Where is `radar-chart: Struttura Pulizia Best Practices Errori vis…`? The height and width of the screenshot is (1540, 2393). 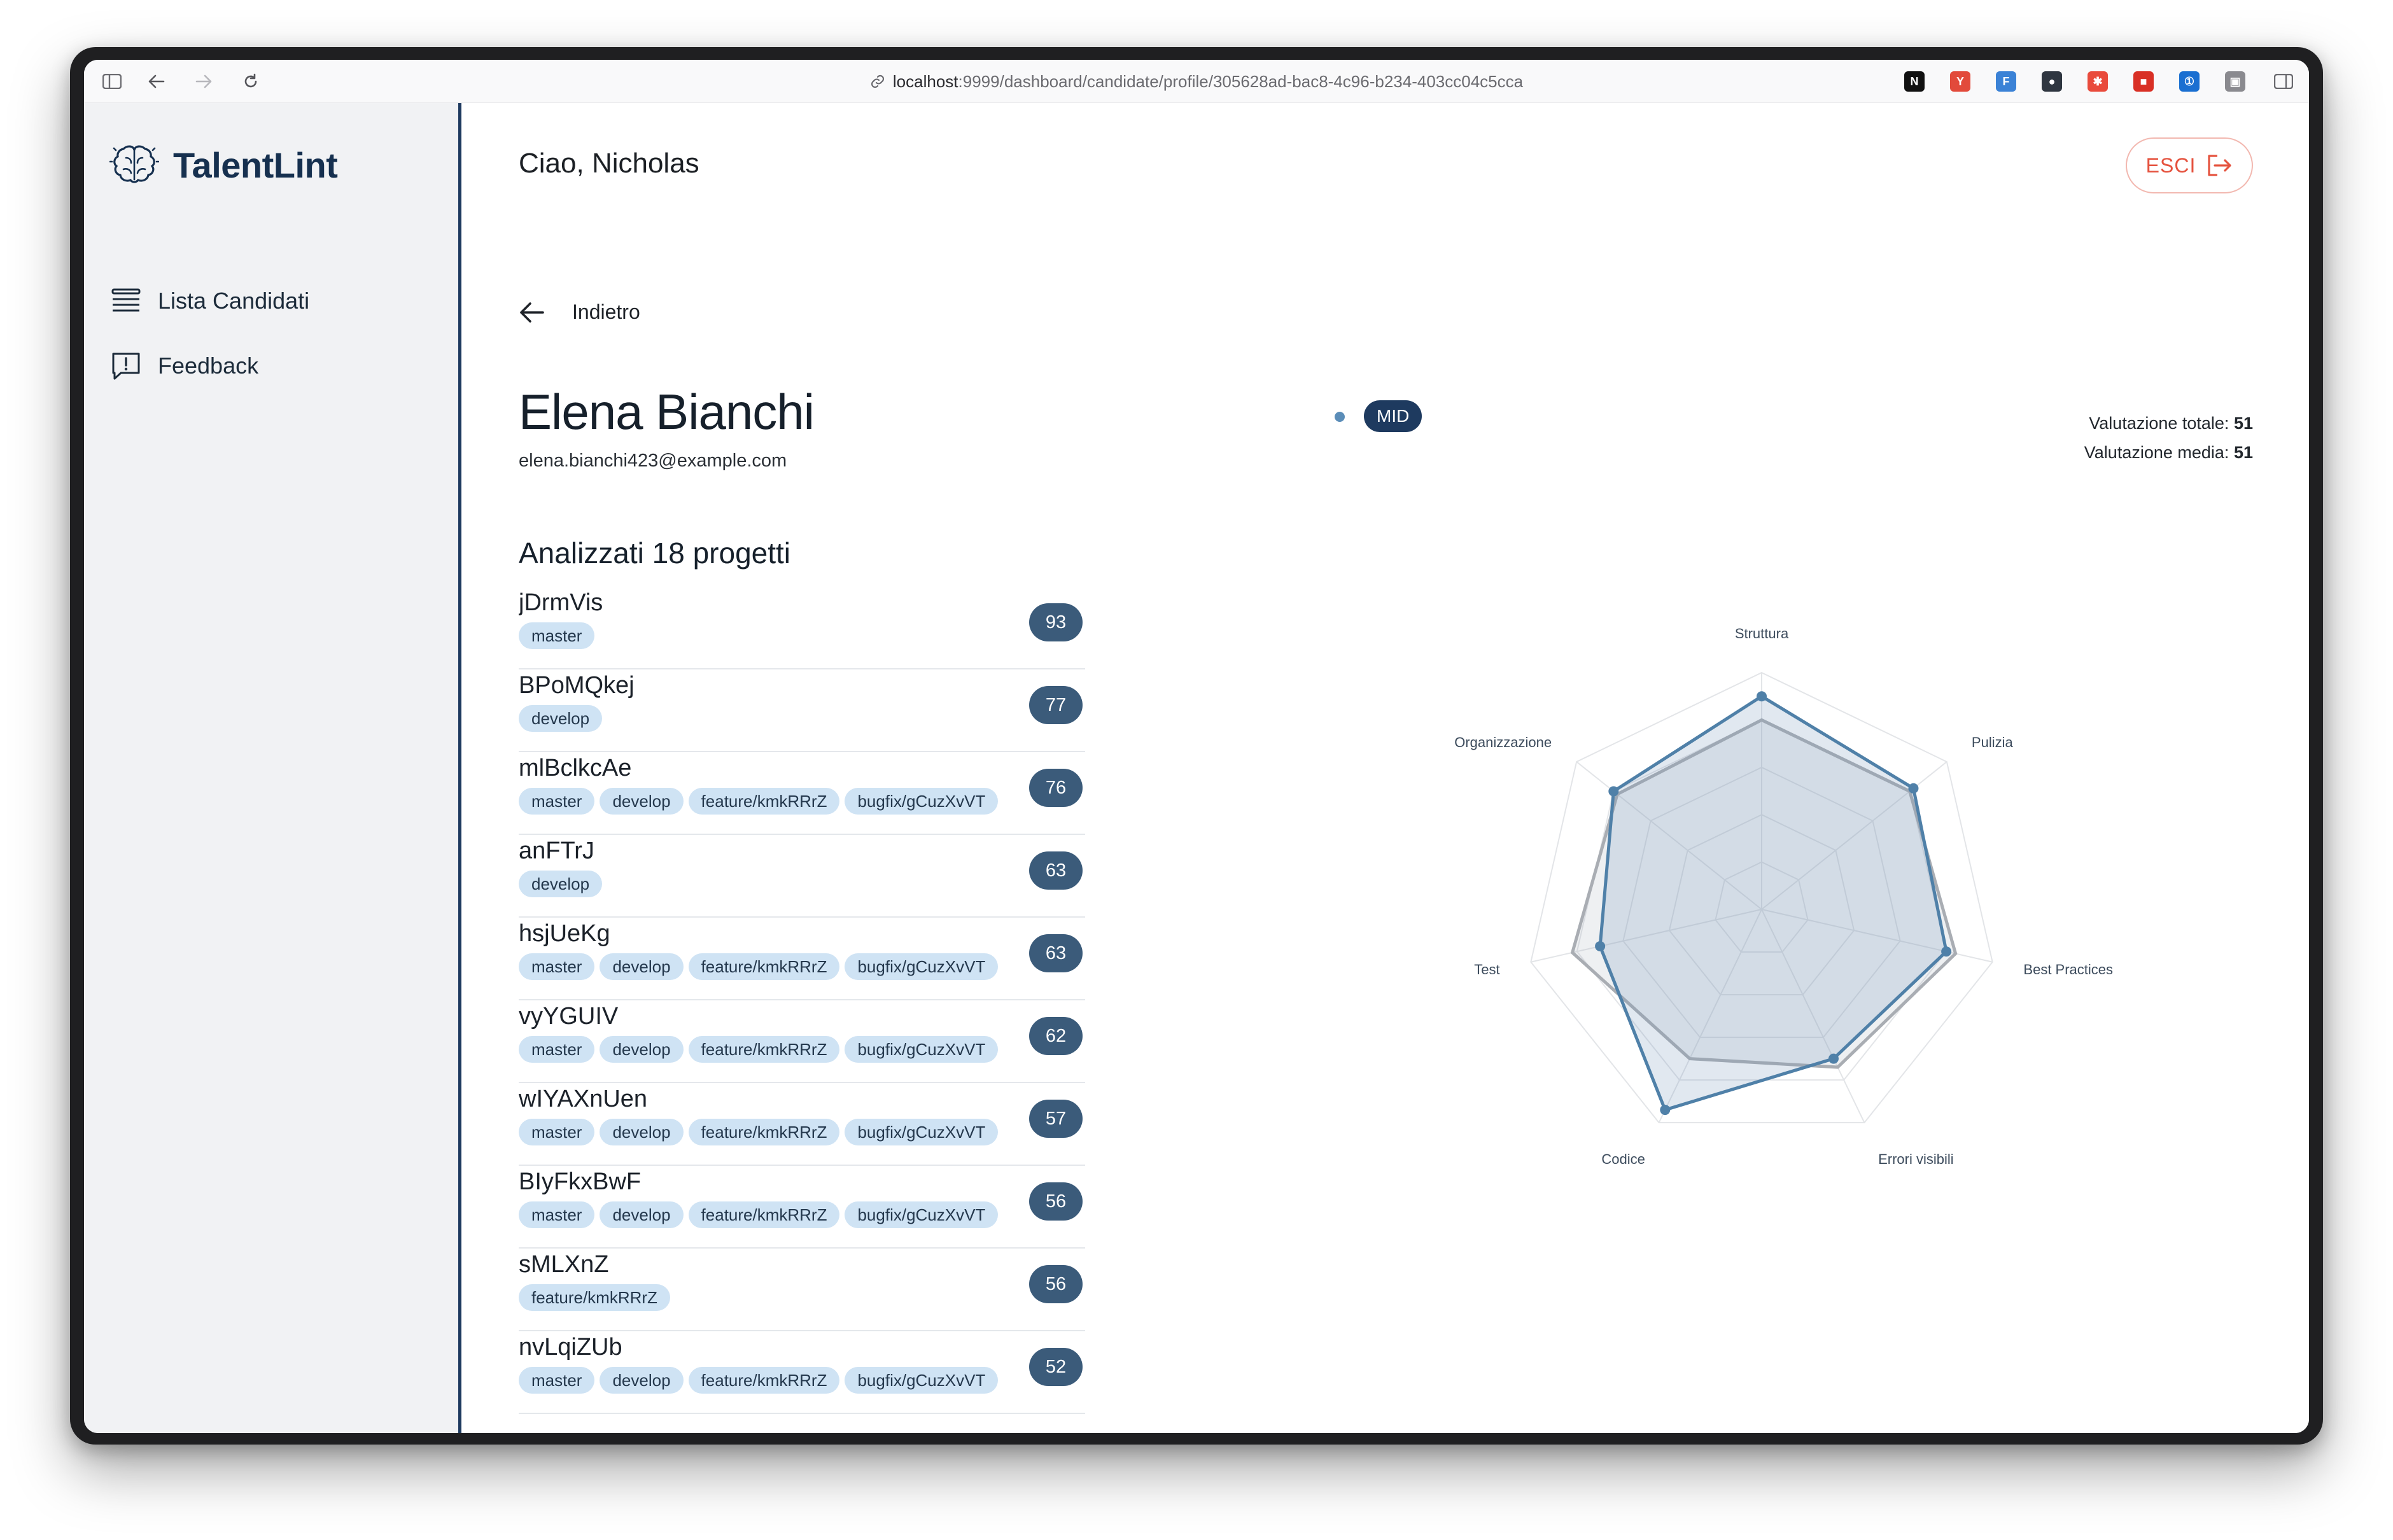 radar-chart: Struttura Pulizia Best Practices Errori vis… is located at coordinates (1784, 896).